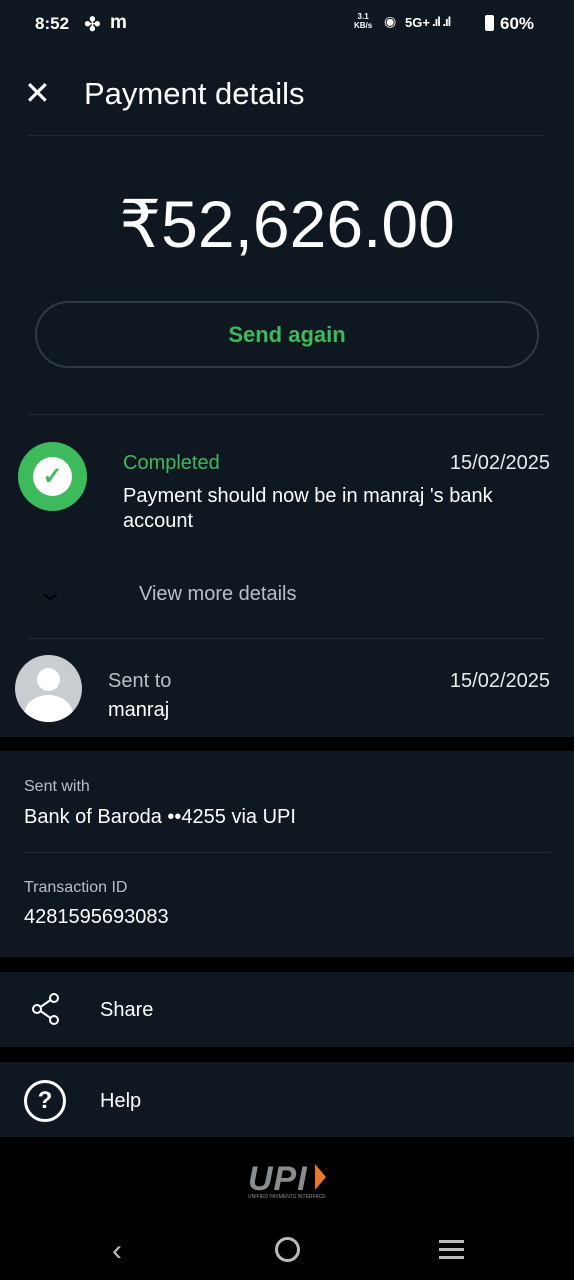 This screenshot has height=1280, width=574. What do you see at coordinates (160, 817) in the screenshot?
I see `sent-with-value: Bank of Baroda ••4255 via UPI` at bounding box center [160, 817].